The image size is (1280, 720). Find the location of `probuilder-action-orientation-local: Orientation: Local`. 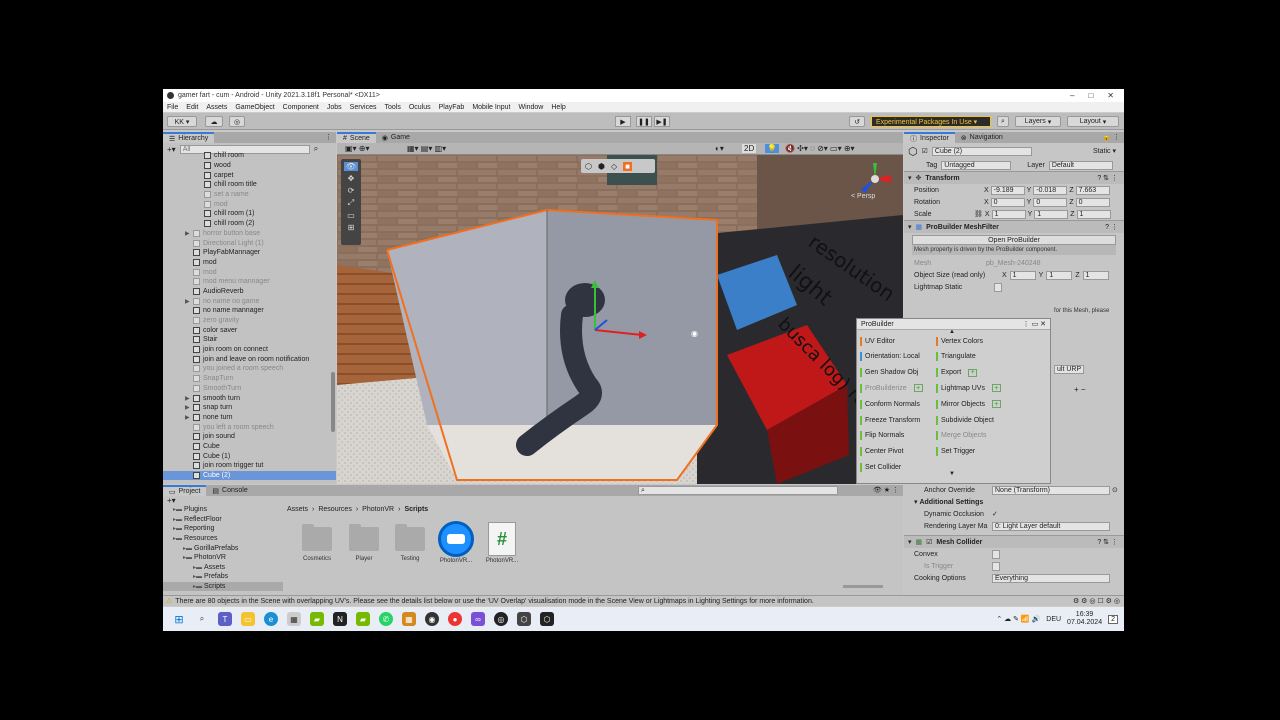

probuilder-action-orientation-local: Orientation: Local is located at coordinates (890, 357).